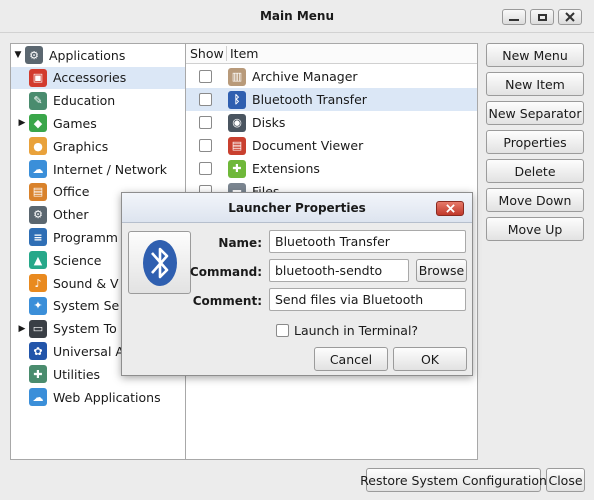  What do you see at coordinates (237, 76) in the screenshot?
I see `archive-icon: ▥` at bounding box center [237, 76].